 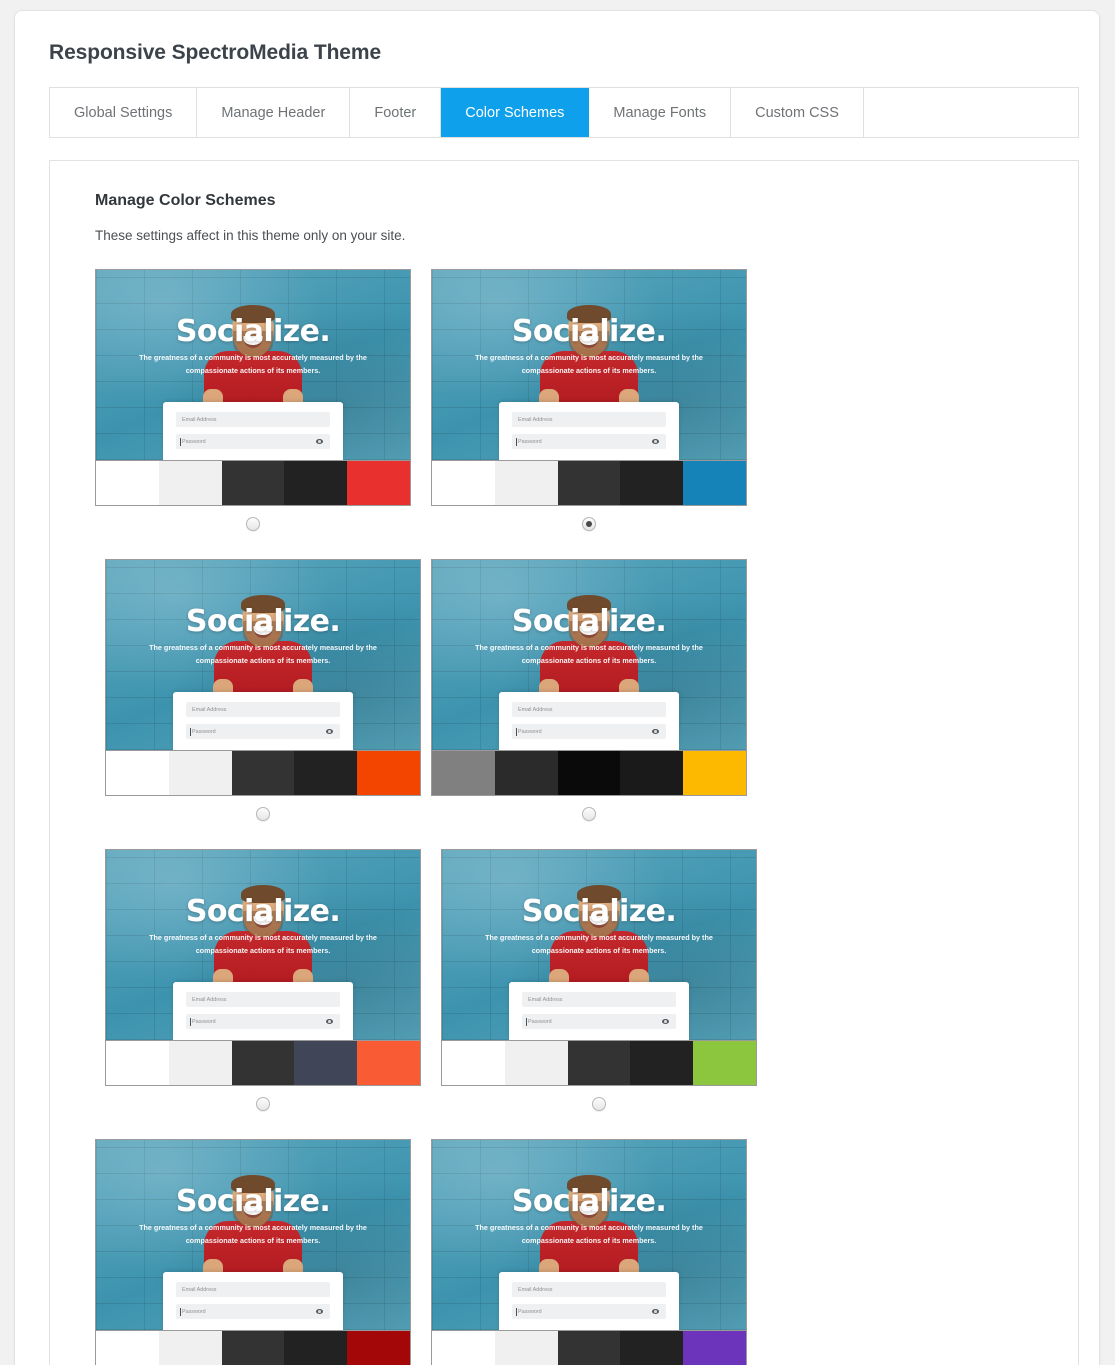 I want to click on tab-footer: Footer, so click(x=396, y=112).